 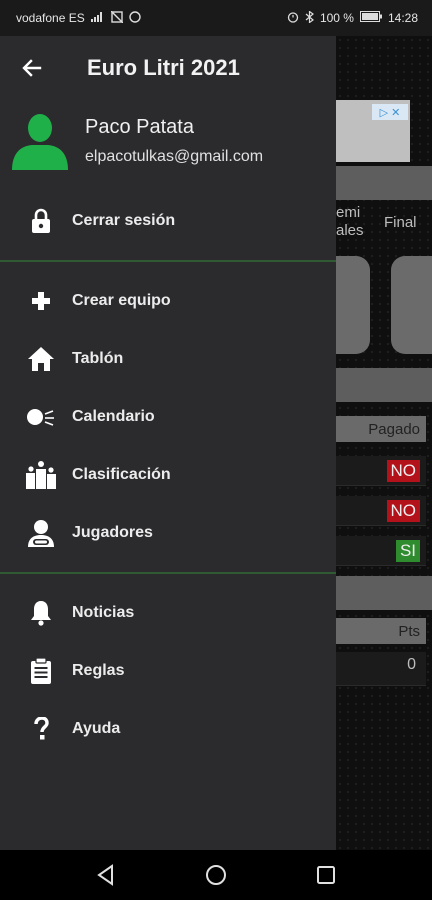 What do you see at coordinates (381, 429) in the screenshot?
I see `pagado-column-header: Pagado` at bounding box center [381, 429].